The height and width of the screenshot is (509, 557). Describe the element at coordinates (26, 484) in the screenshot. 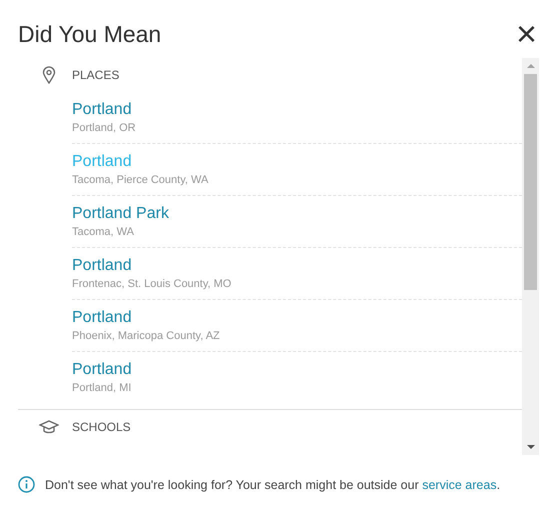

I see `info-icon` at that location.